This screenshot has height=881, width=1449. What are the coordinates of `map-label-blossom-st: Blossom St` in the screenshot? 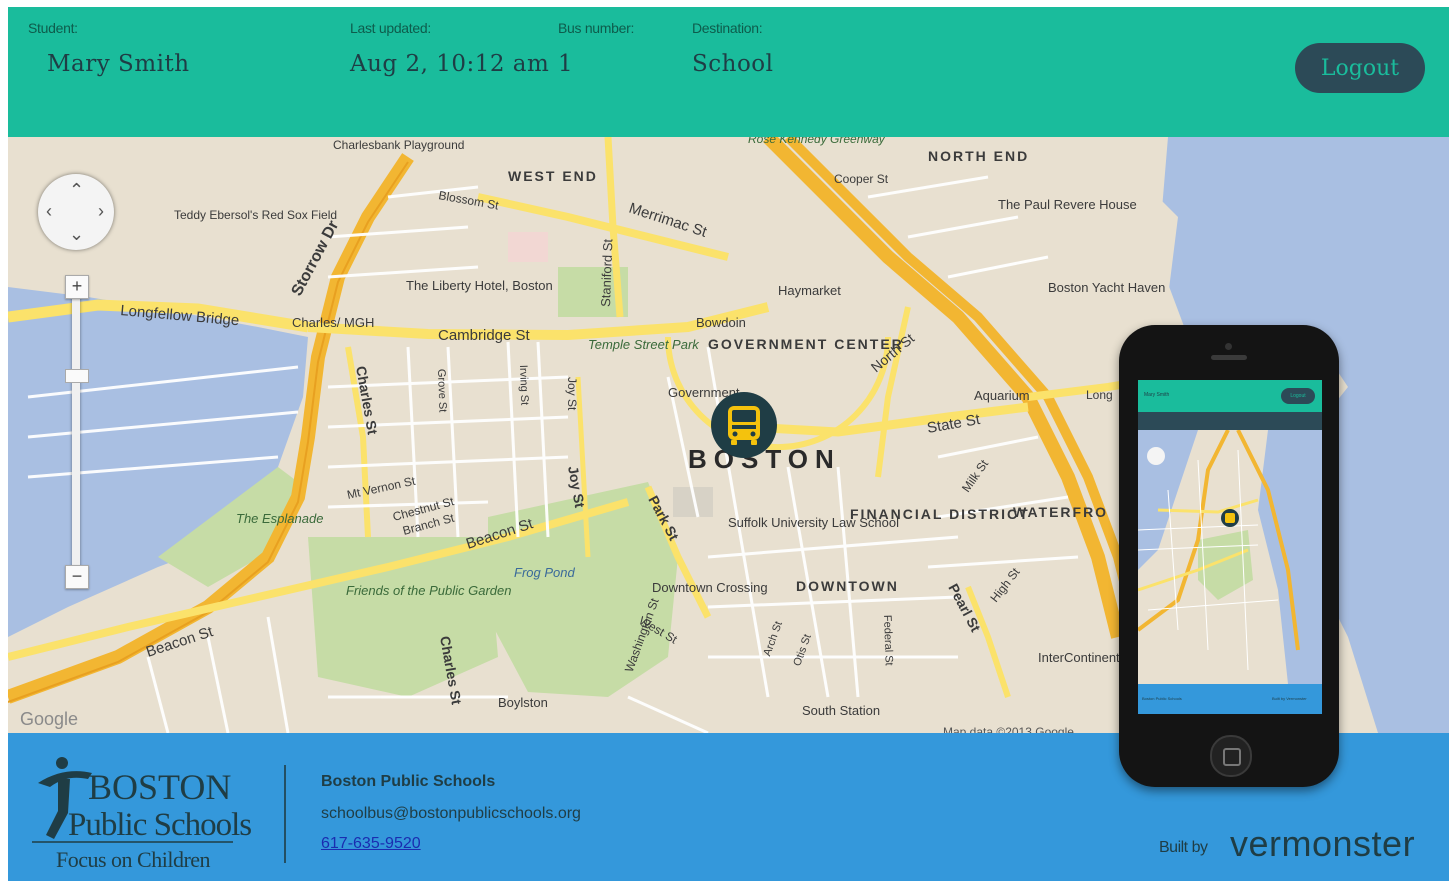 It's located at (468, 200).